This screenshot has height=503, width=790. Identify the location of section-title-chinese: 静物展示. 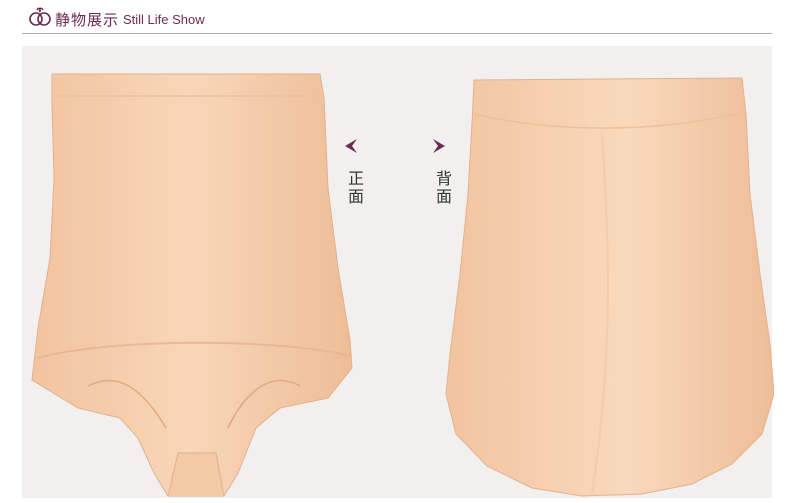
(87, 20).